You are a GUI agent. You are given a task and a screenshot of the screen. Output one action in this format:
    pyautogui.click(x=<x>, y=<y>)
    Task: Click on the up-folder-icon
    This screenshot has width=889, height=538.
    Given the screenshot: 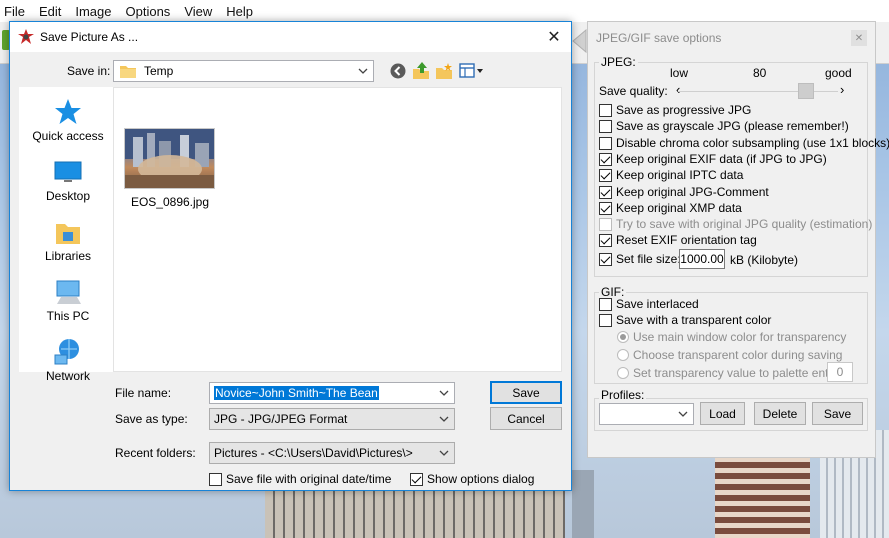 What is the action you would take?
    pyautogui.click(x=421, y=71)
    